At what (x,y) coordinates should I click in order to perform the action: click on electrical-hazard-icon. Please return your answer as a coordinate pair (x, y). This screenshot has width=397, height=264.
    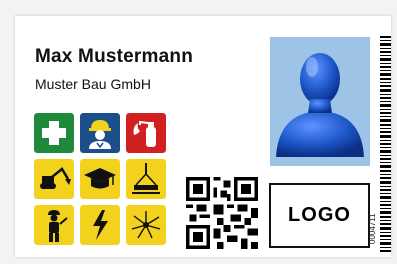
    Looking at the image, I should click on (100, 225).